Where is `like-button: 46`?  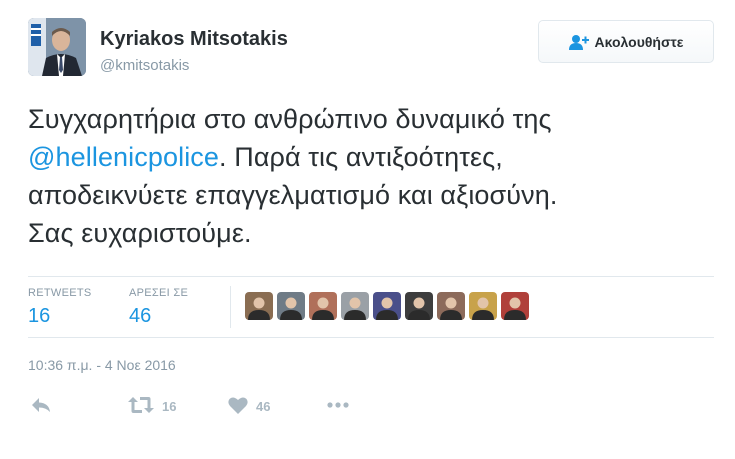 like-button: 46 is located at coordinates (249, 406).